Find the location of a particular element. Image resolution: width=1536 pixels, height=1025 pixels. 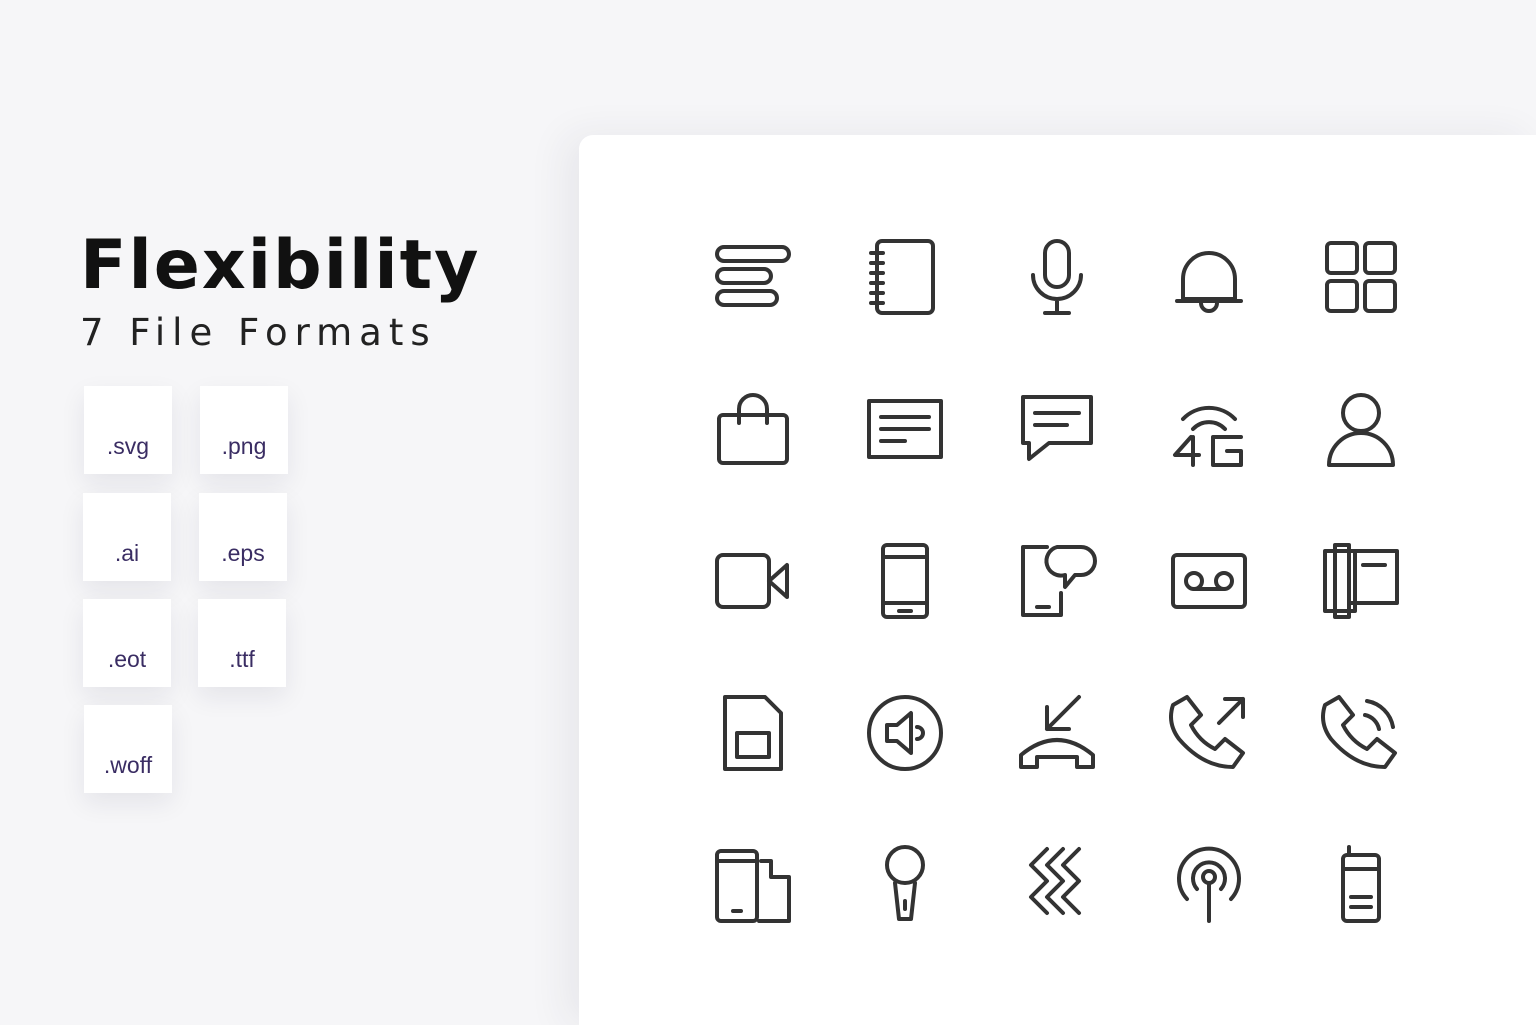

microphone-icon is located at coordinates (1057, 277).